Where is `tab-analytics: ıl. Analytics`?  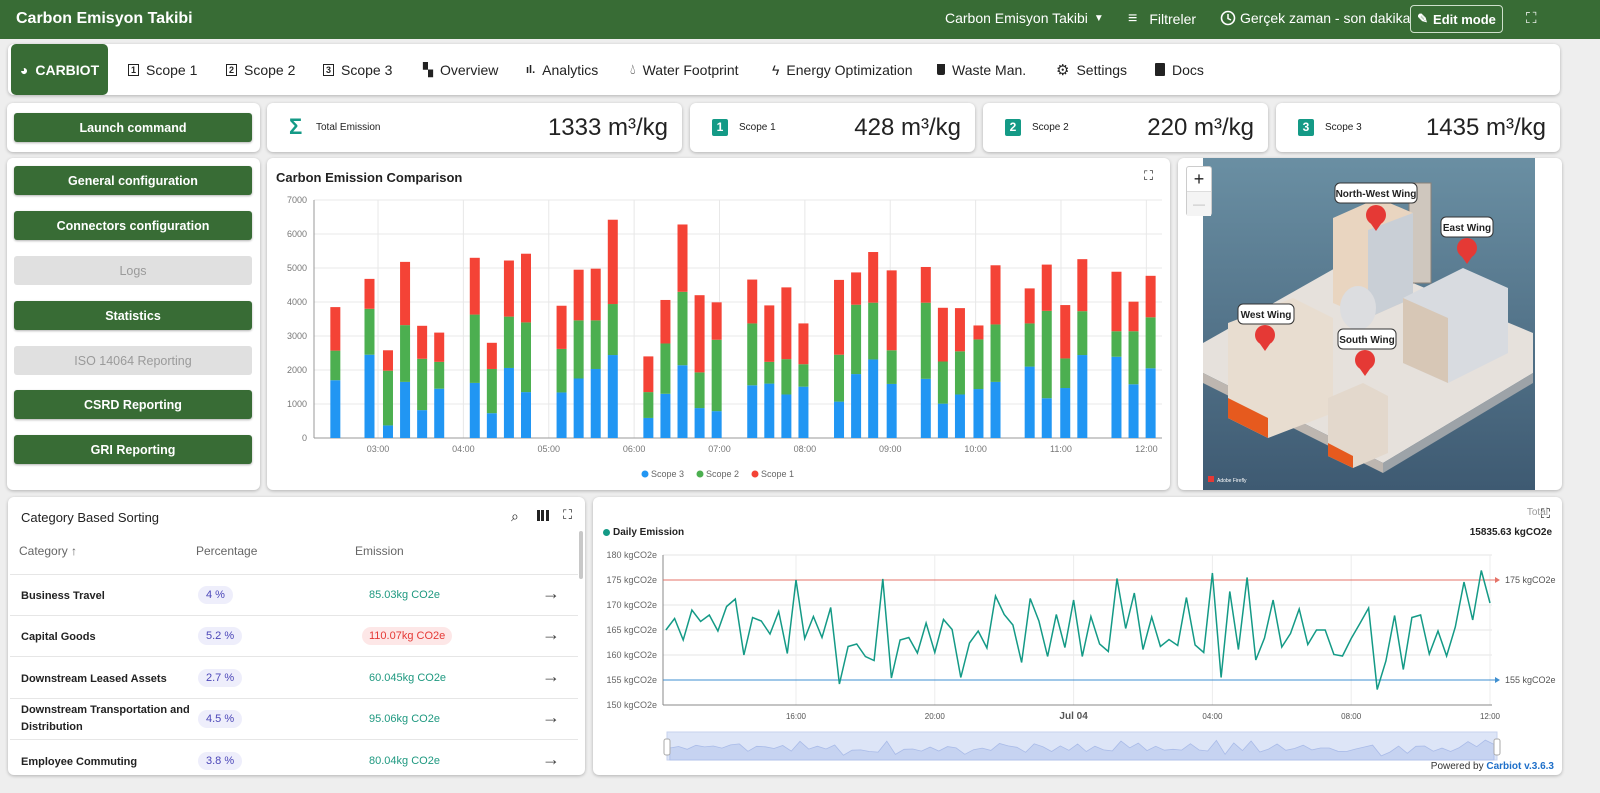 tab-analytics: ıl. Analytics is located at coordinates (562, 69).